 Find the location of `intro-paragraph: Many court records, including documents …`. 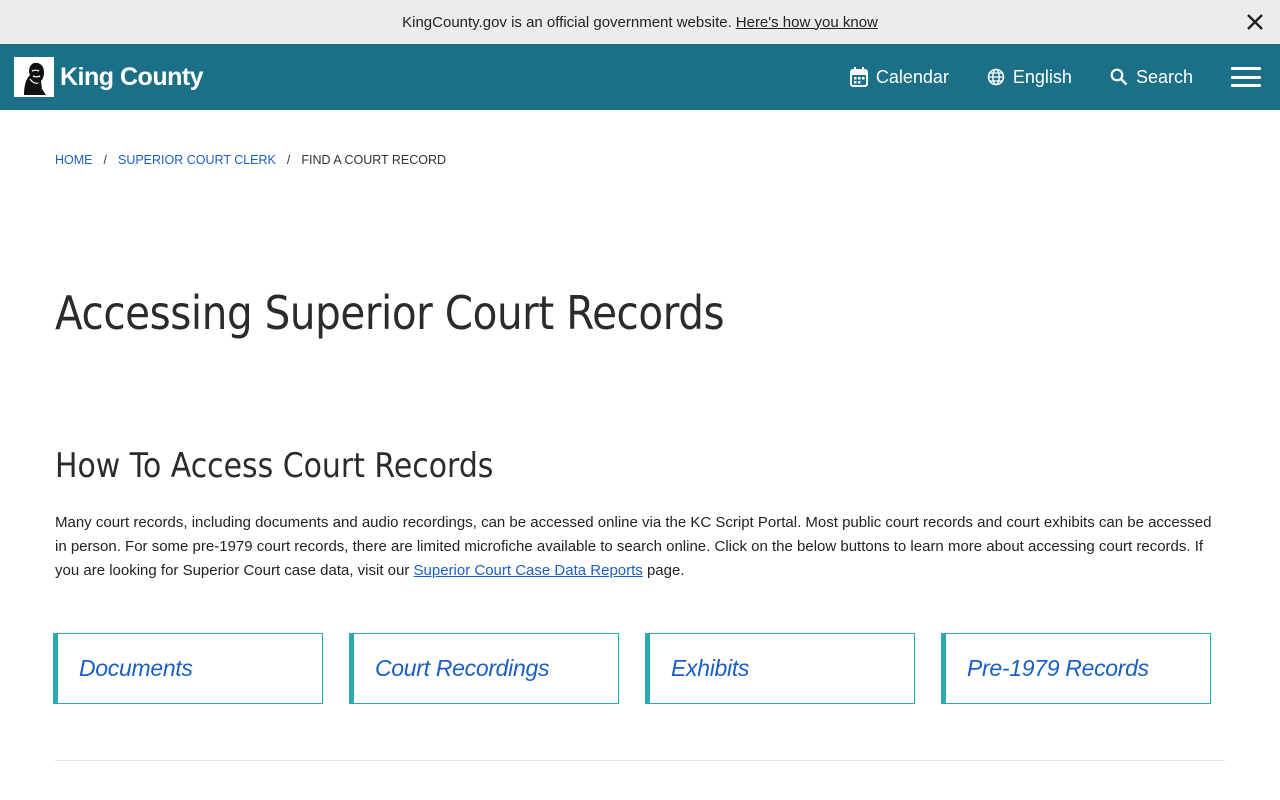

intro-paragraph: Many court records, including documents … is located at coordinates (640, 547).